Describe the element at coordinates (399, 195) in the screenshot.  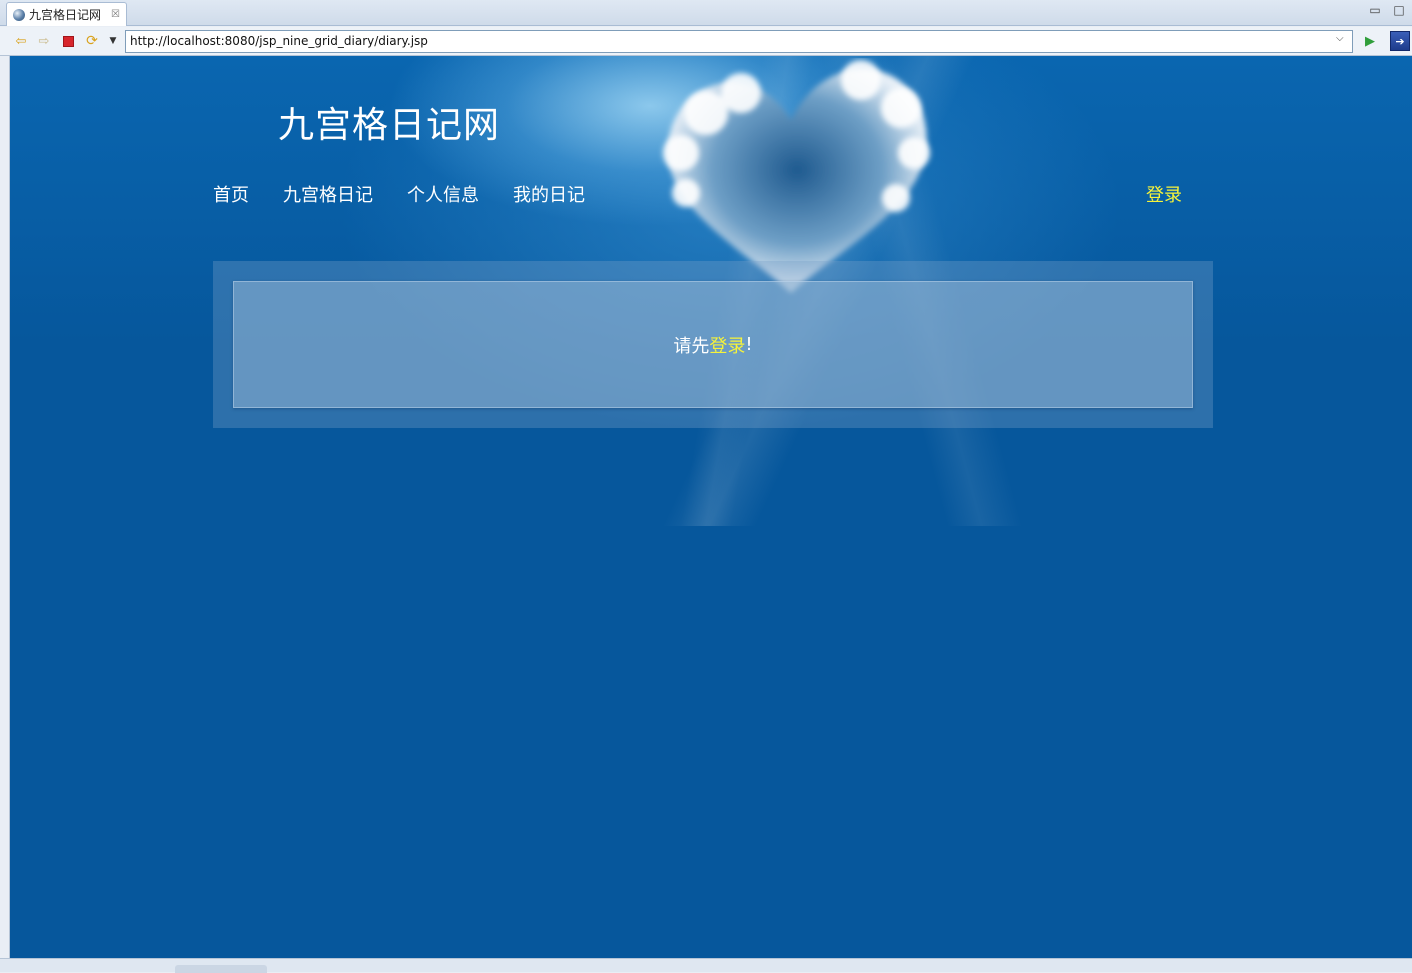
I see `main-nav: 首页 九宫格日记 个人信息 我的日记` at that location.